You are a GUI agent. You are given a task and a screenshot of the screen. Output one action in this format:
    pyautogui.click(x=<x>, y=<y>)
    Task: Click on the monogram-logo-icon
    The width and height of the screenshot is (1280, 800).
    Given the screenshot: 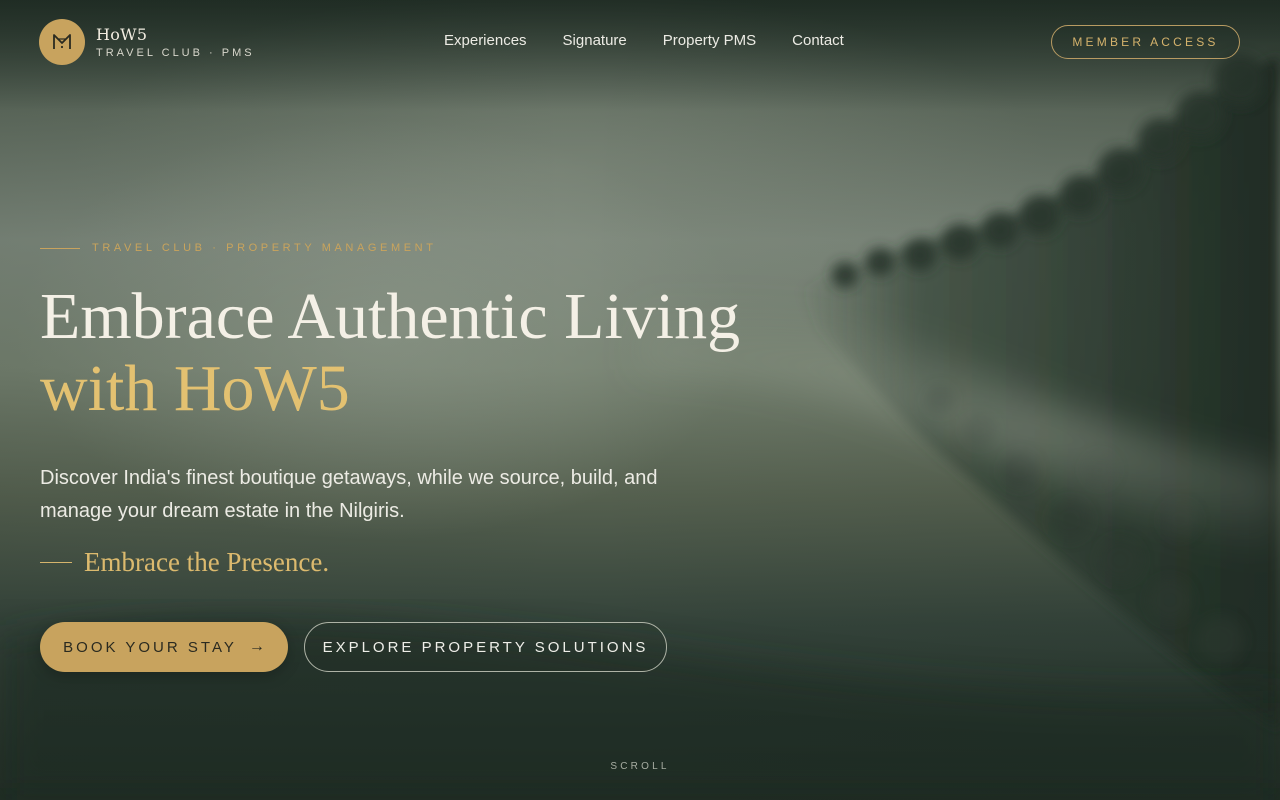 What is the action you would take?
    pyautogui.click(x=62, y=42)
    